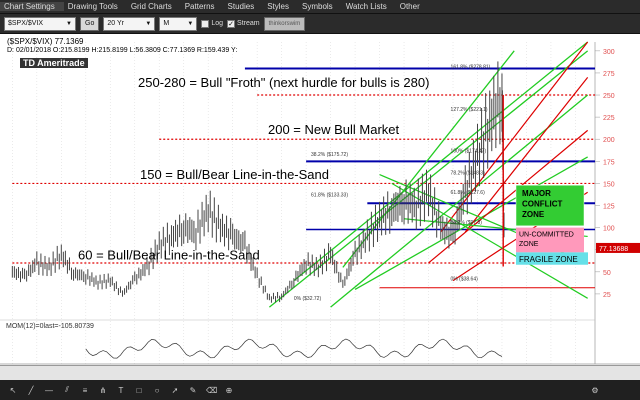  I want to click on uncommitted-label: UN-COMMITTED, so click(546, 234).